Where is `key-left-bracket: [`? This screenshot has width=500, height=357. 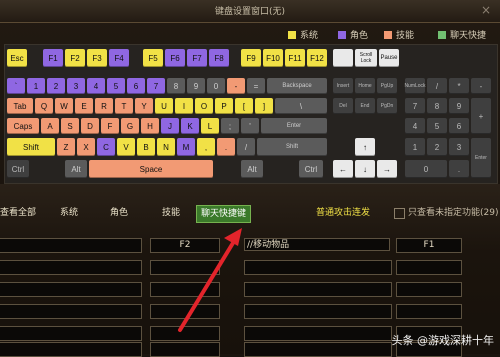
key-left-bracket: [ is located at coordinates (244, 106).